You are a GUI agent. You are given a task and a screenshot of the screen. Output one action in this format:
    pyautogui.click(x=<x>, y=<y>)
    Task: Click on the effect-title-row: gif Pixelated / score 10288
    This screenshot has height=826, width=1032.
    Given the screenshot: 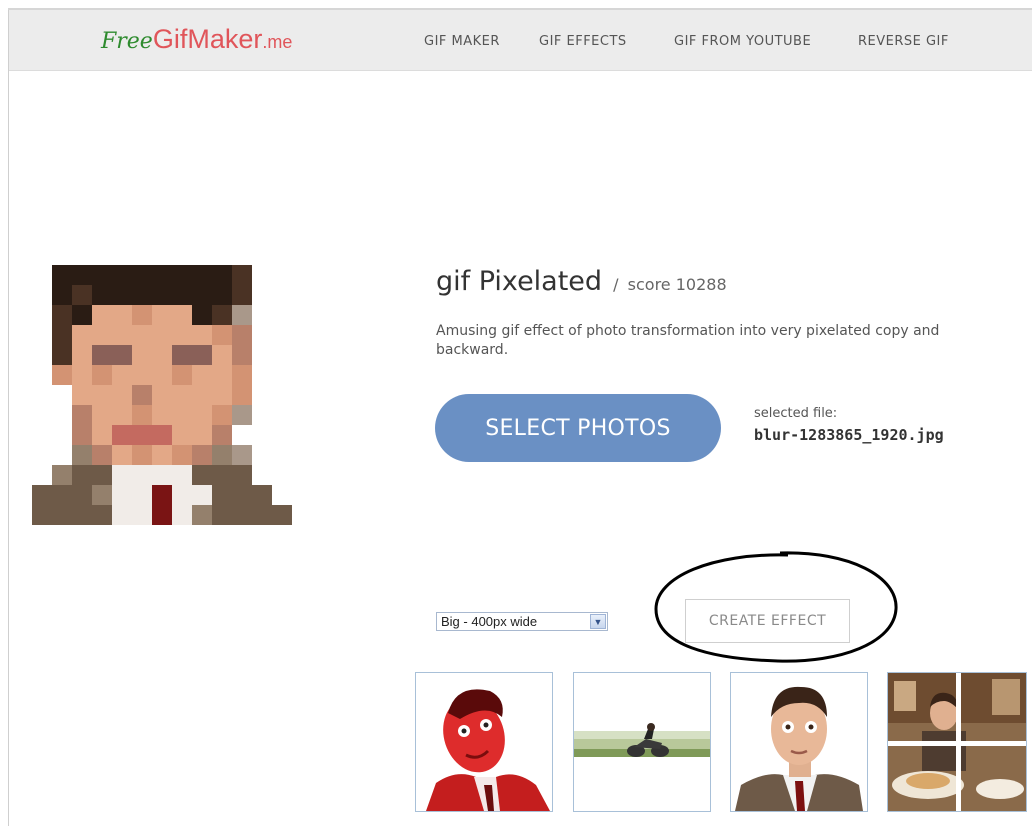 What is the action you would take?
    pyautogui.click(x=581, y=281)
    